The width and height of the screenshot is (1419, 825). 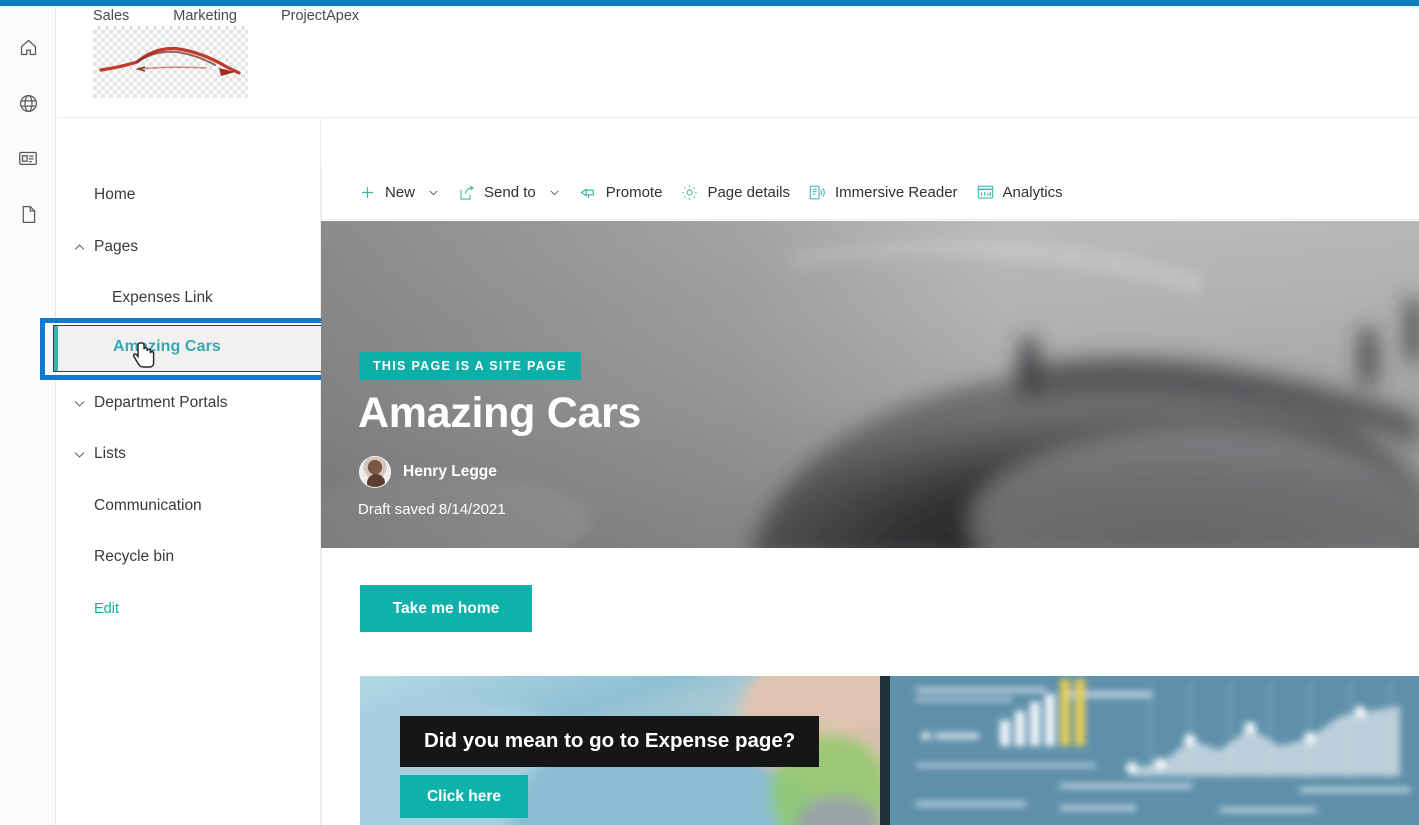 I want to click on home-icon, so click(x=28, y=47).